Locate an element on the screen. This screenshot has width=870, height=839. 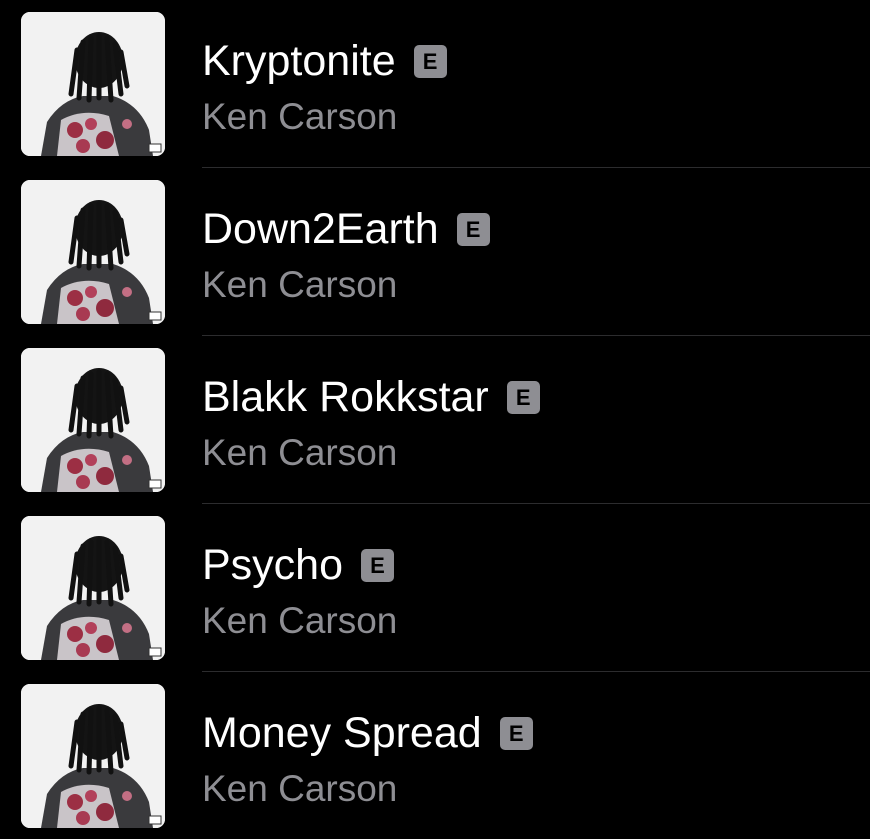
song-title: Money Spread is located at coordinates (342, 733).